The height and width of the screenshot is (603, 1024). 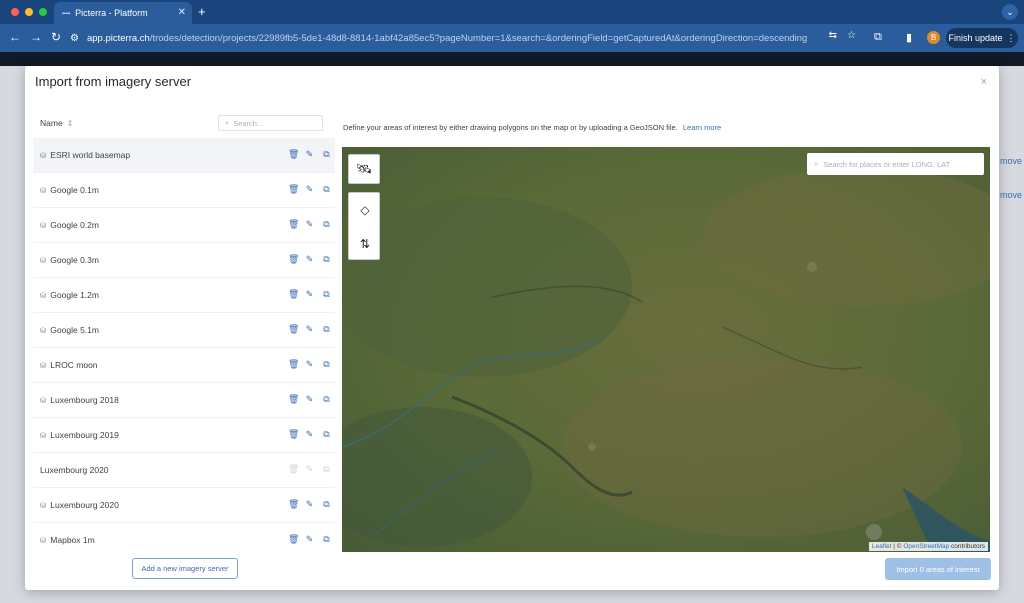 I want to click on server-name-label: Google 0.2m, so click(x=74, y=225).